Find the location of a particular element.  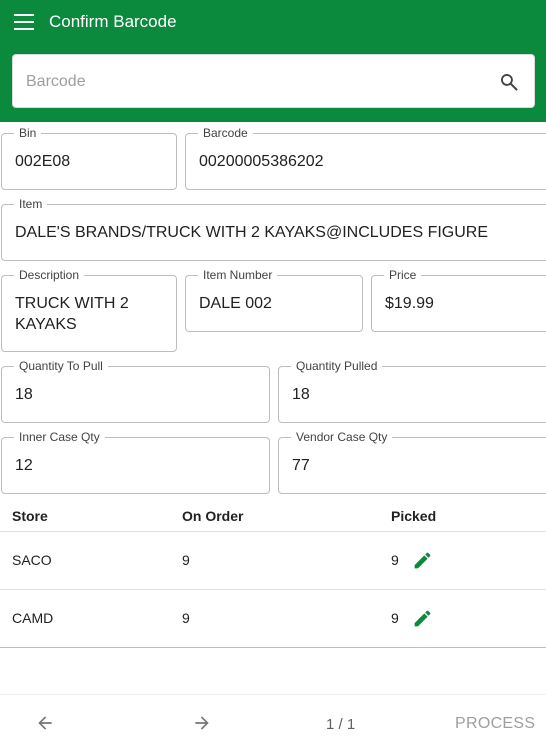

bottom-navigation-bar: 1 / 1 PROCESS is located at coordinates (273, 719).